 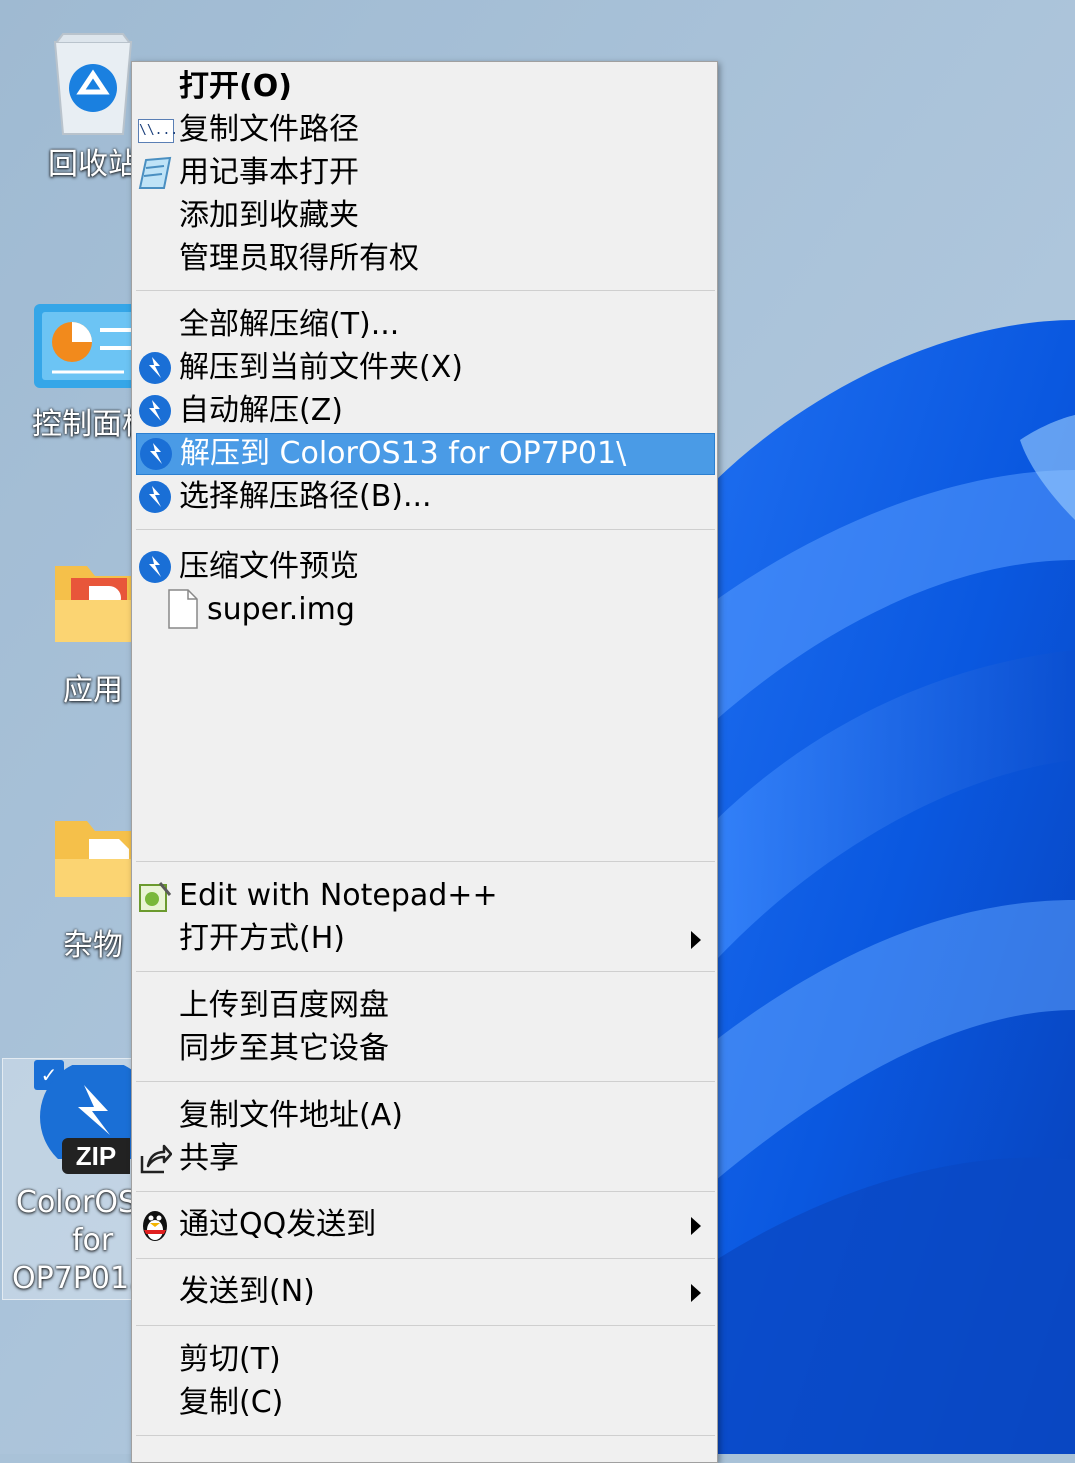 I want to click on qq-penguin-icon, so click(x=155, y=1225).